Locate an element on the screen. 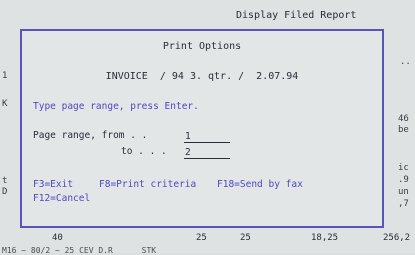  bottom-cell: 256,2 is located at coordinates (397, 238).